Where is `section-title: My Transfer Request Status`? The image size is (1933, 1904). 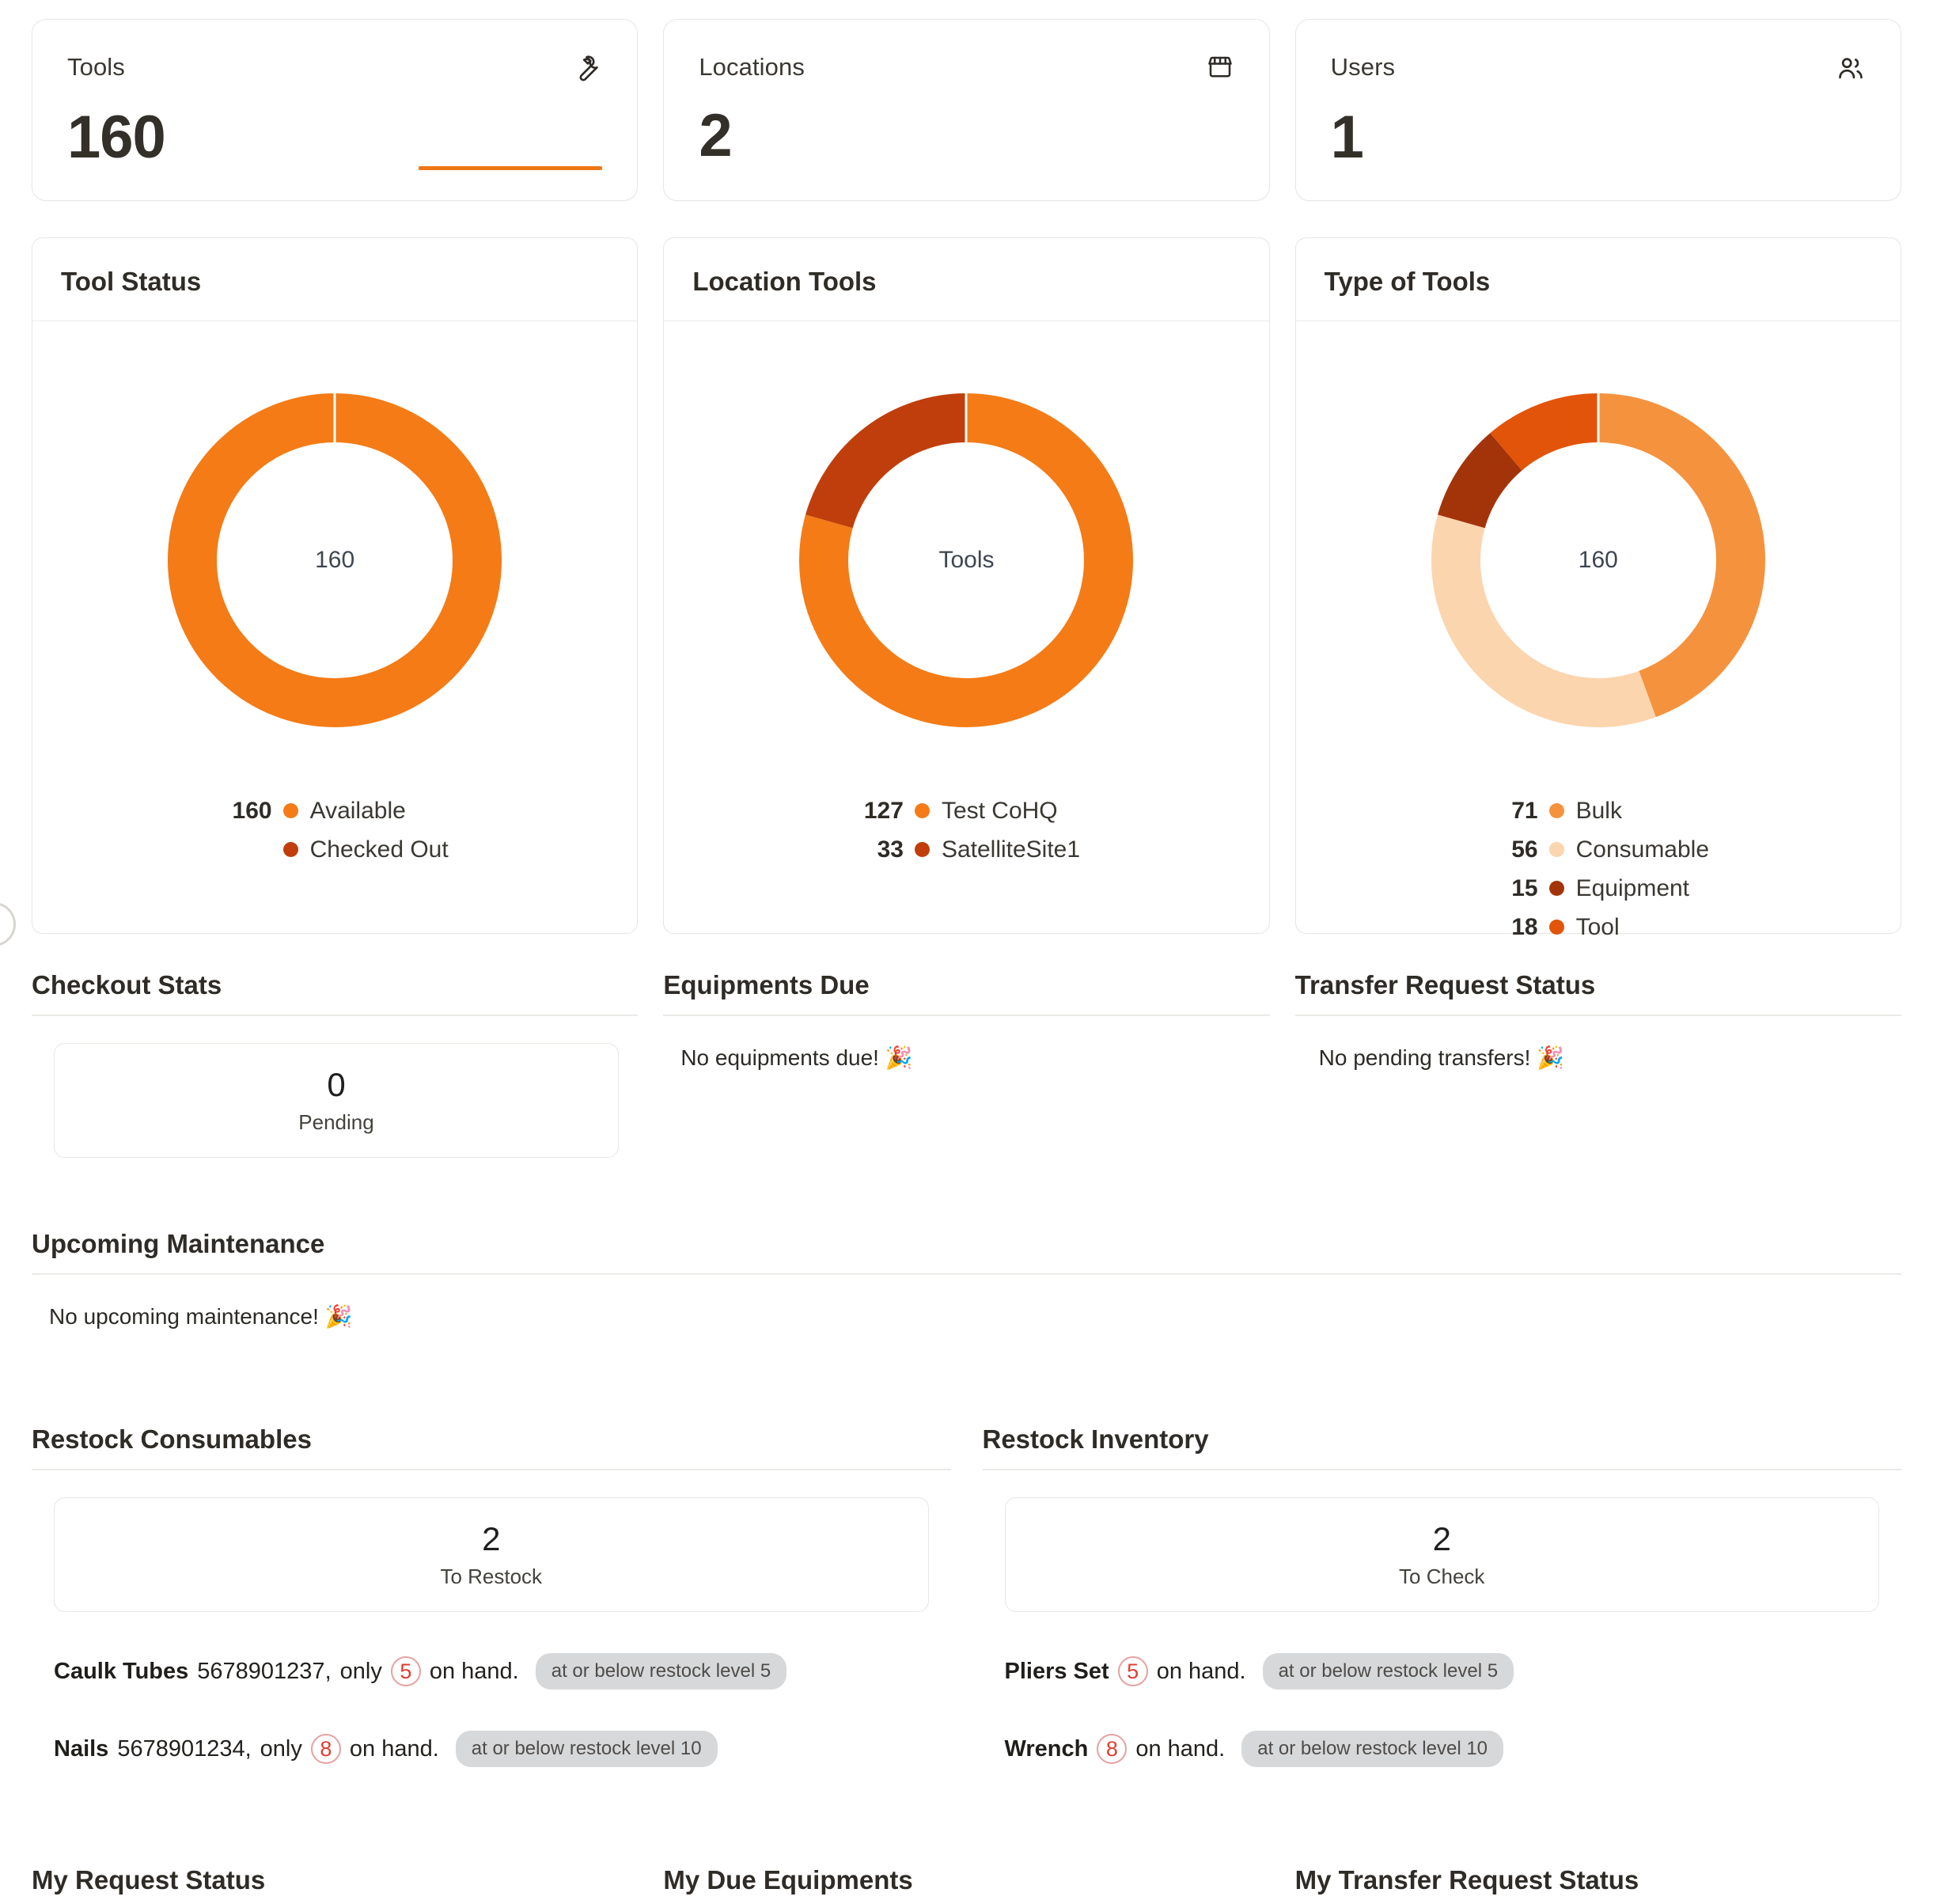
section-title: My Transfer Request Status is located at coordinates (1598, 1884).